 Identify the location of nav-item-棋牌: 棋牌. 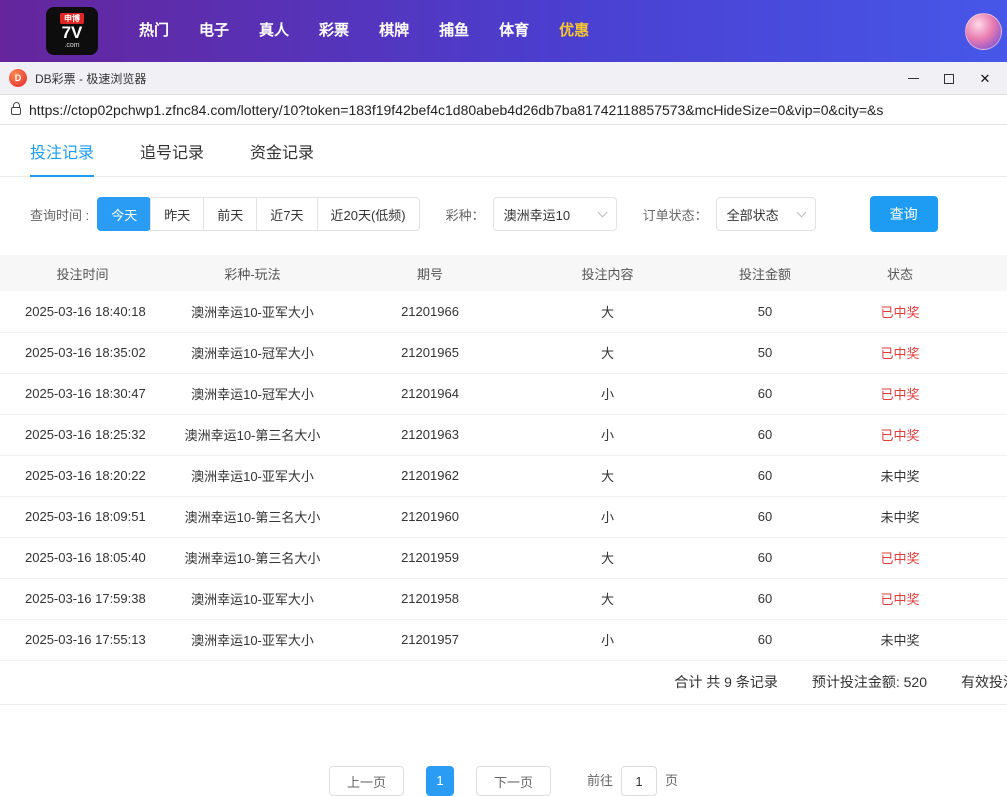
(394, 31).